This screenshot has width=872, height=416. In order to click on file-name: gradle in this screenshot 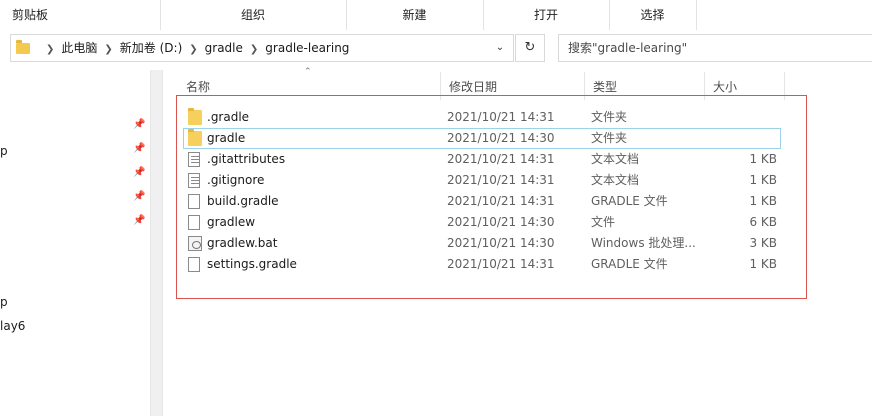, I will do `click(226, 138)`.